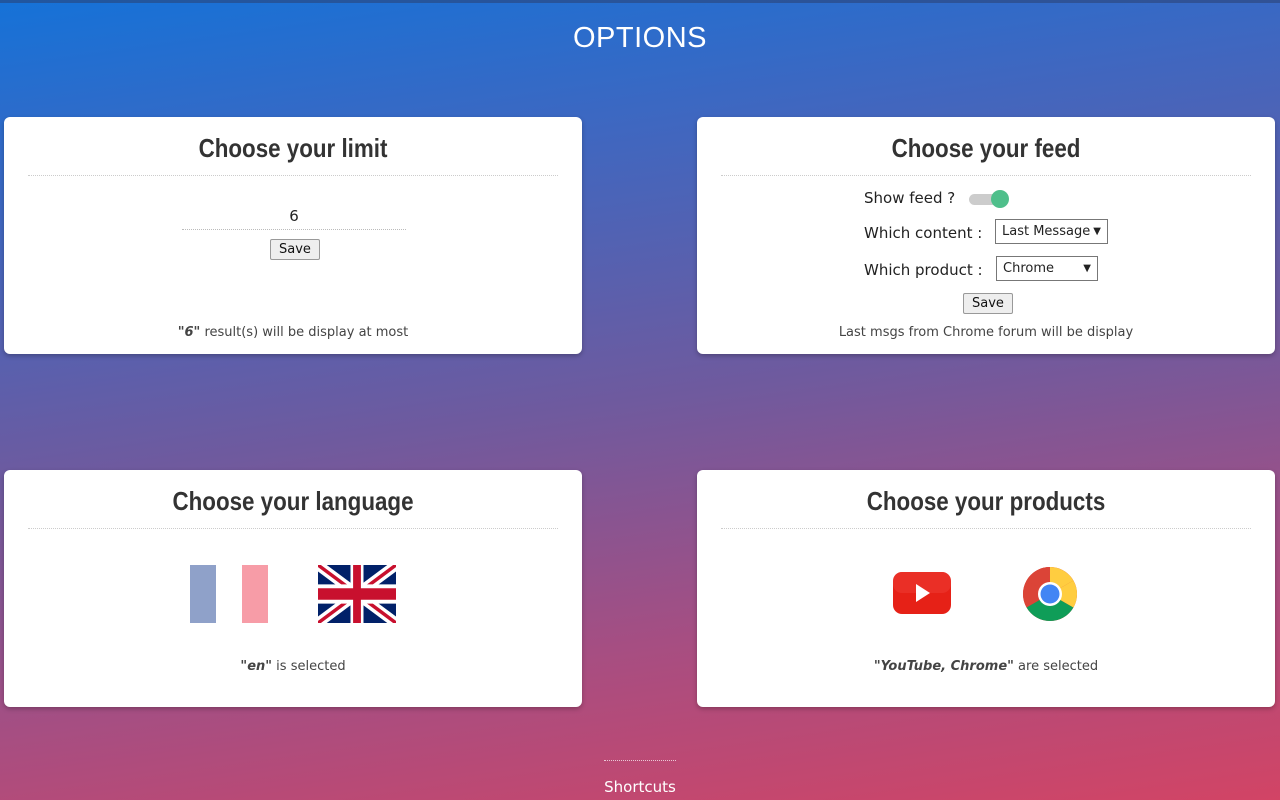  Describe the element at coordinates (295, 249) in the screenshot. I see `limit-save-button: Save` at that location.